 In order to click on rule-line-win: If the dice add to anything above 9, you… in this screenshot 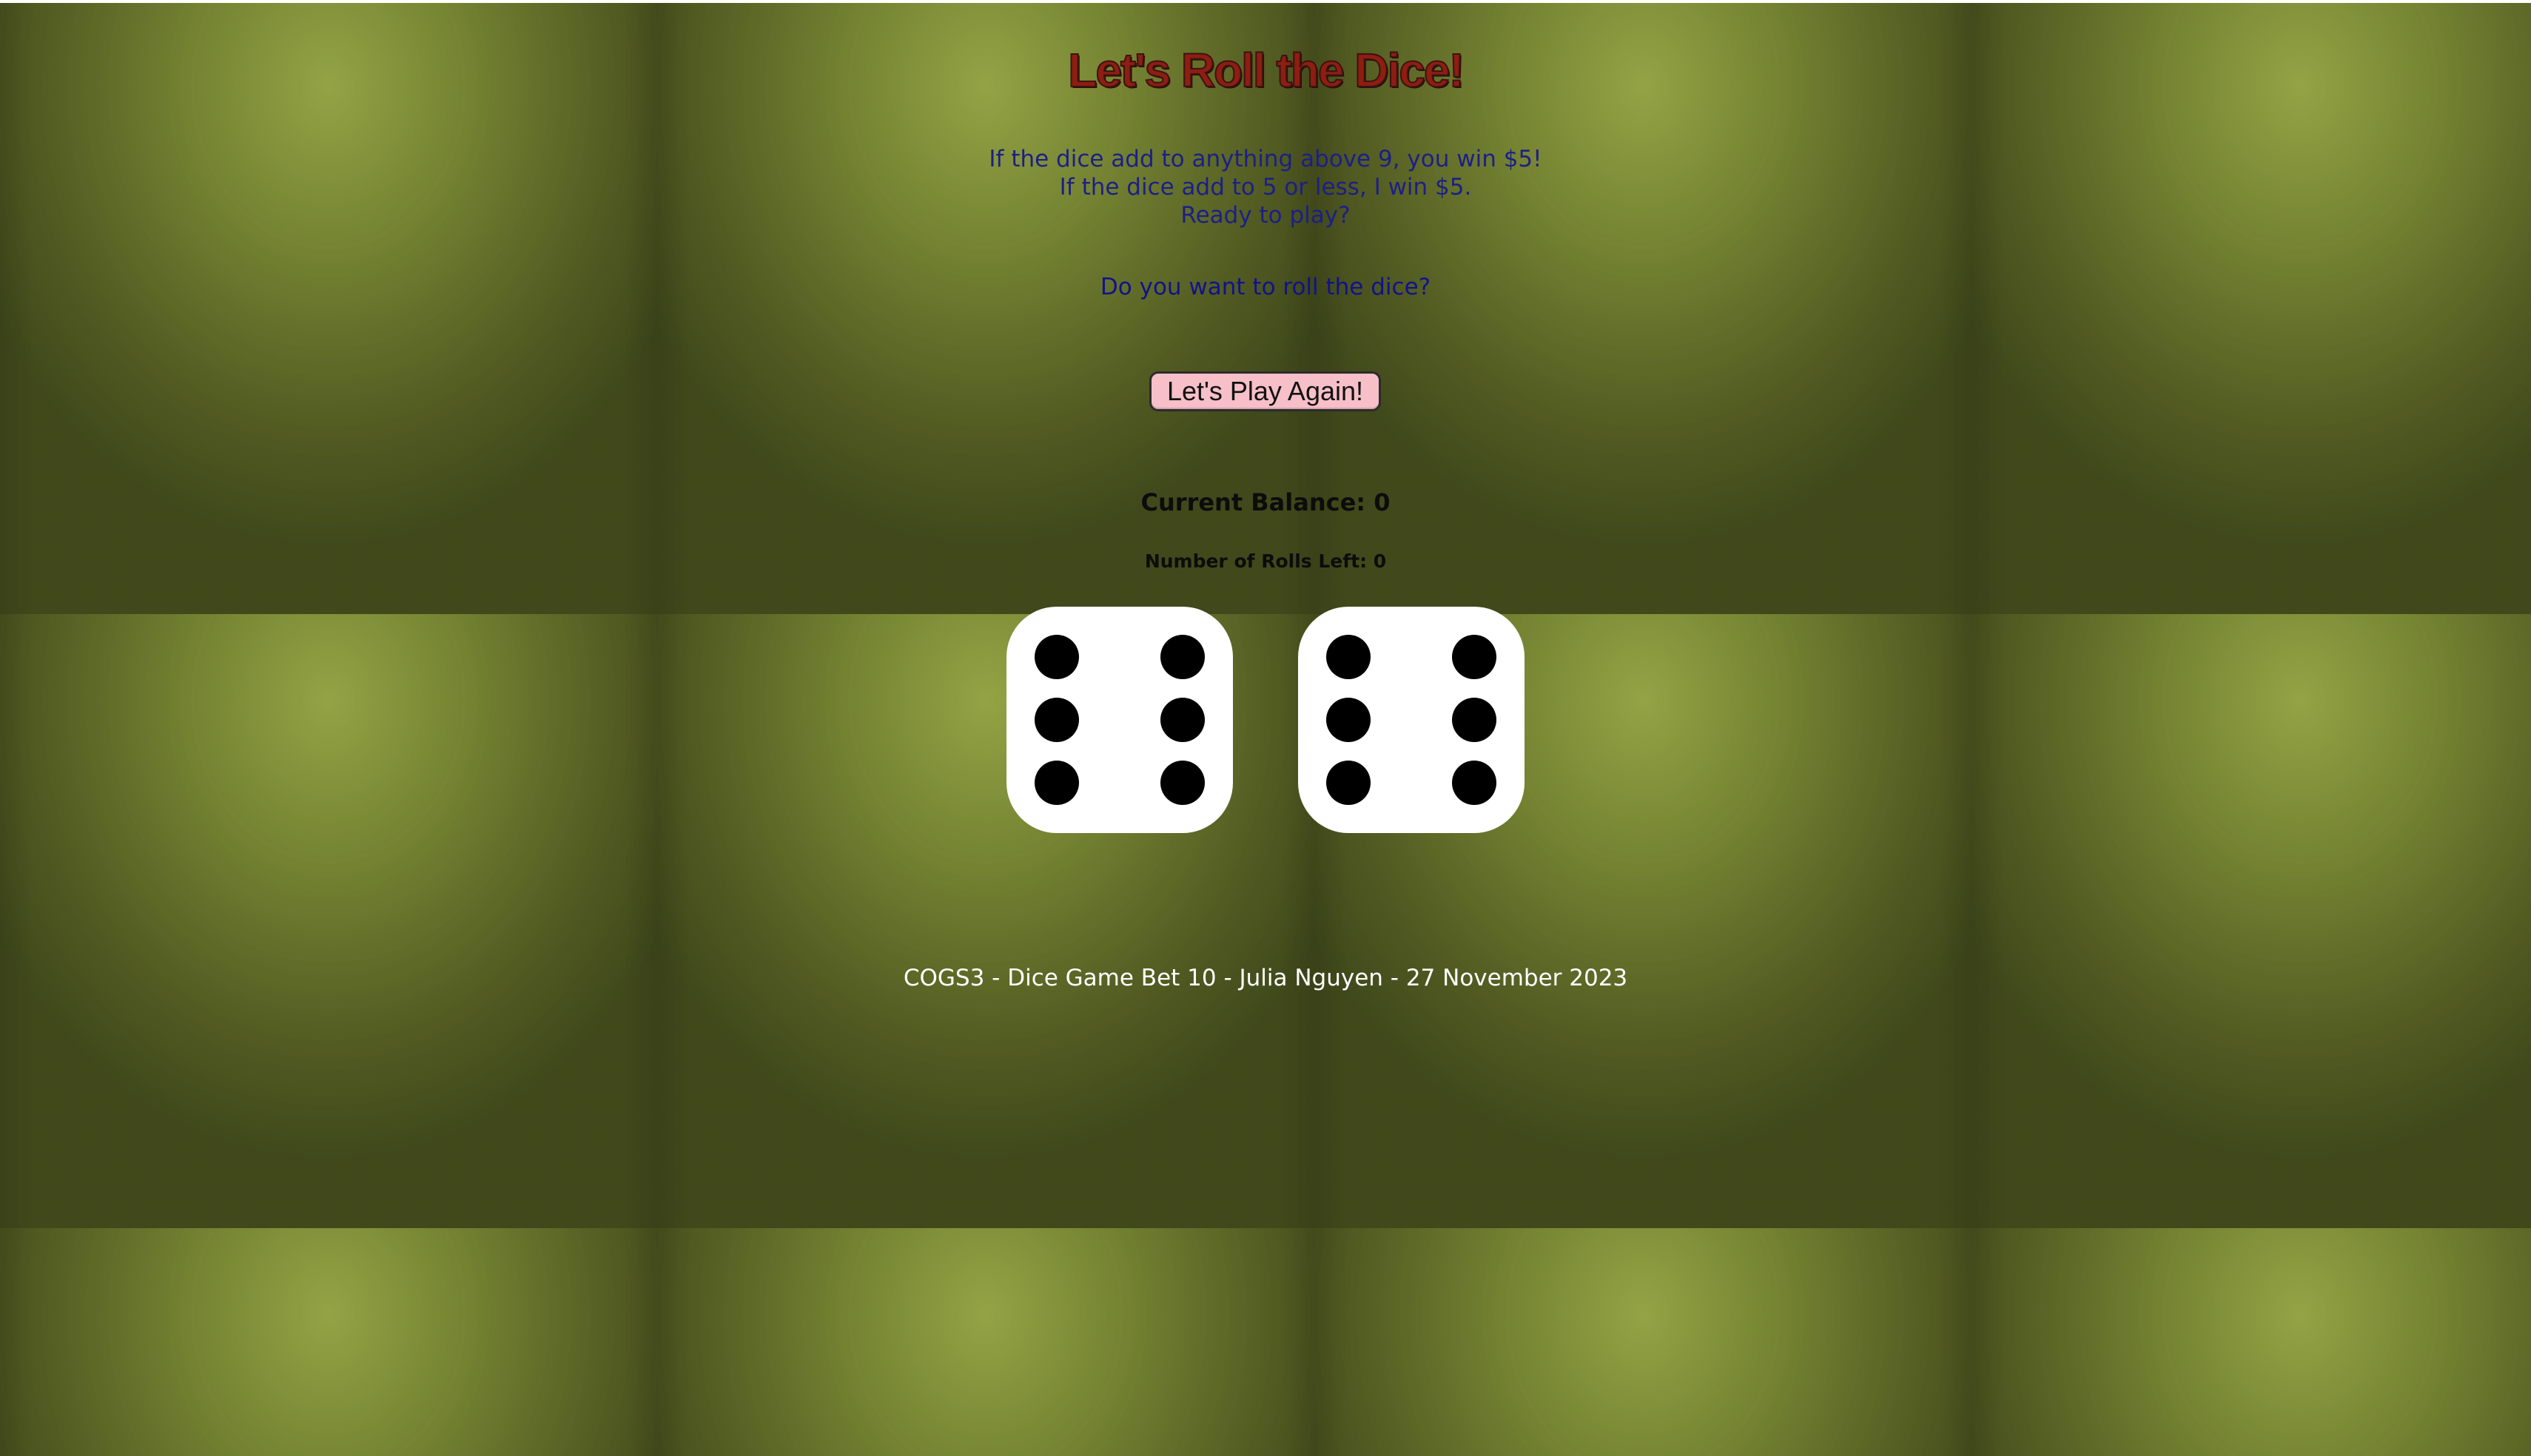, I will do `click(1265, 159)`.